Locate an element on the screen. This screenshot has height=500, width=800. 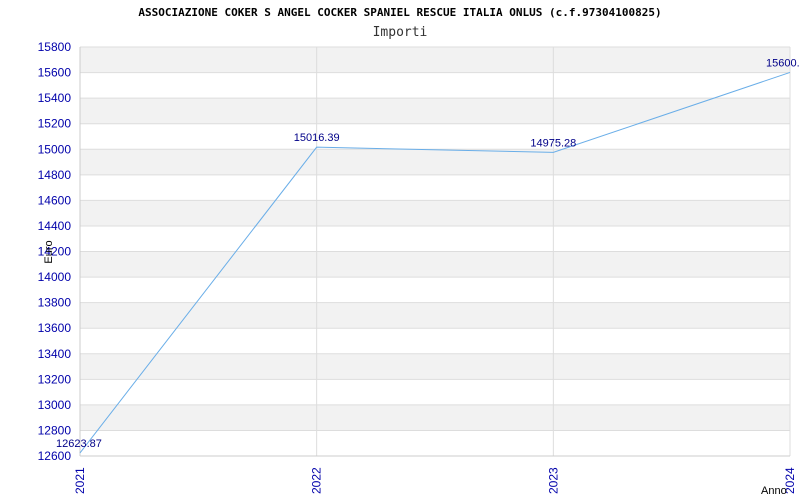
x-tick-label: 2023 is located at coordinates (553, 480).